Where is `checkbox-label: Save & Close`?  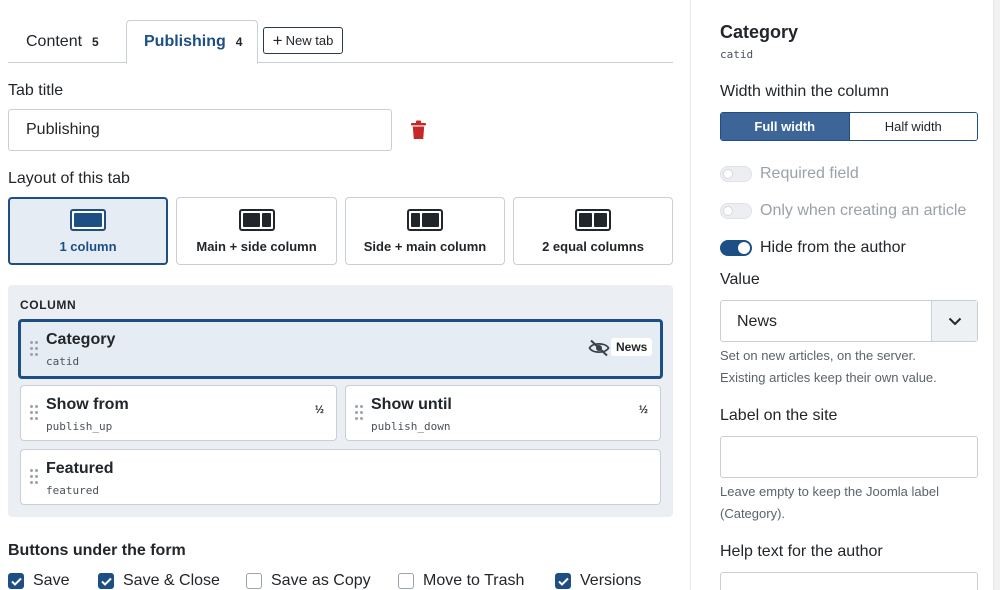
checkbox-label: Save & Close is located at coordinates (171, 580).